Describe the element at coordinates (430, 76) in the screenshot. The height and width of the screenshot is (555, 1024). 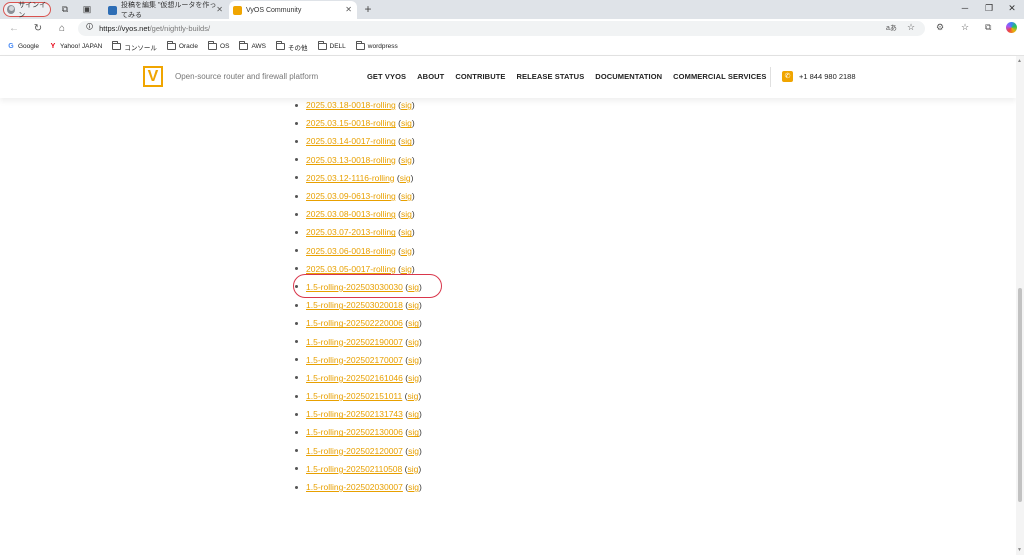
I see `nav-about: ABOUT` at that location.